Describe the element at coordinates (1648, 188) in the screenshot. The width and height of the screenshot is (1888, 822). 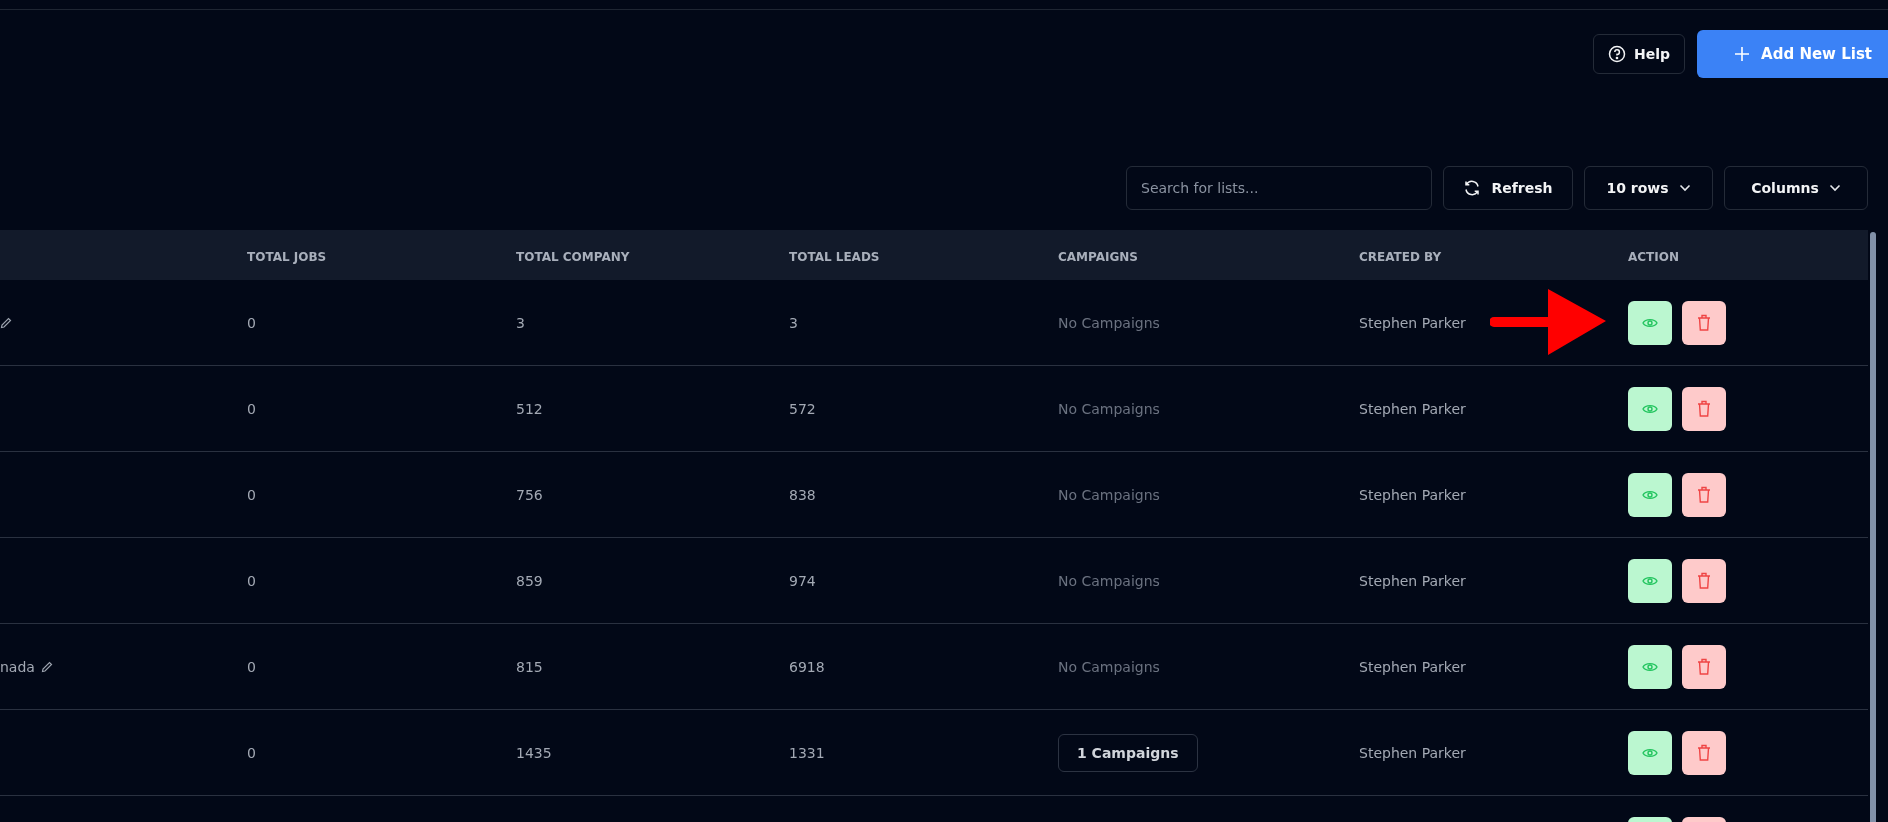
I see `rows-dropdown: 10 rows` at that location.